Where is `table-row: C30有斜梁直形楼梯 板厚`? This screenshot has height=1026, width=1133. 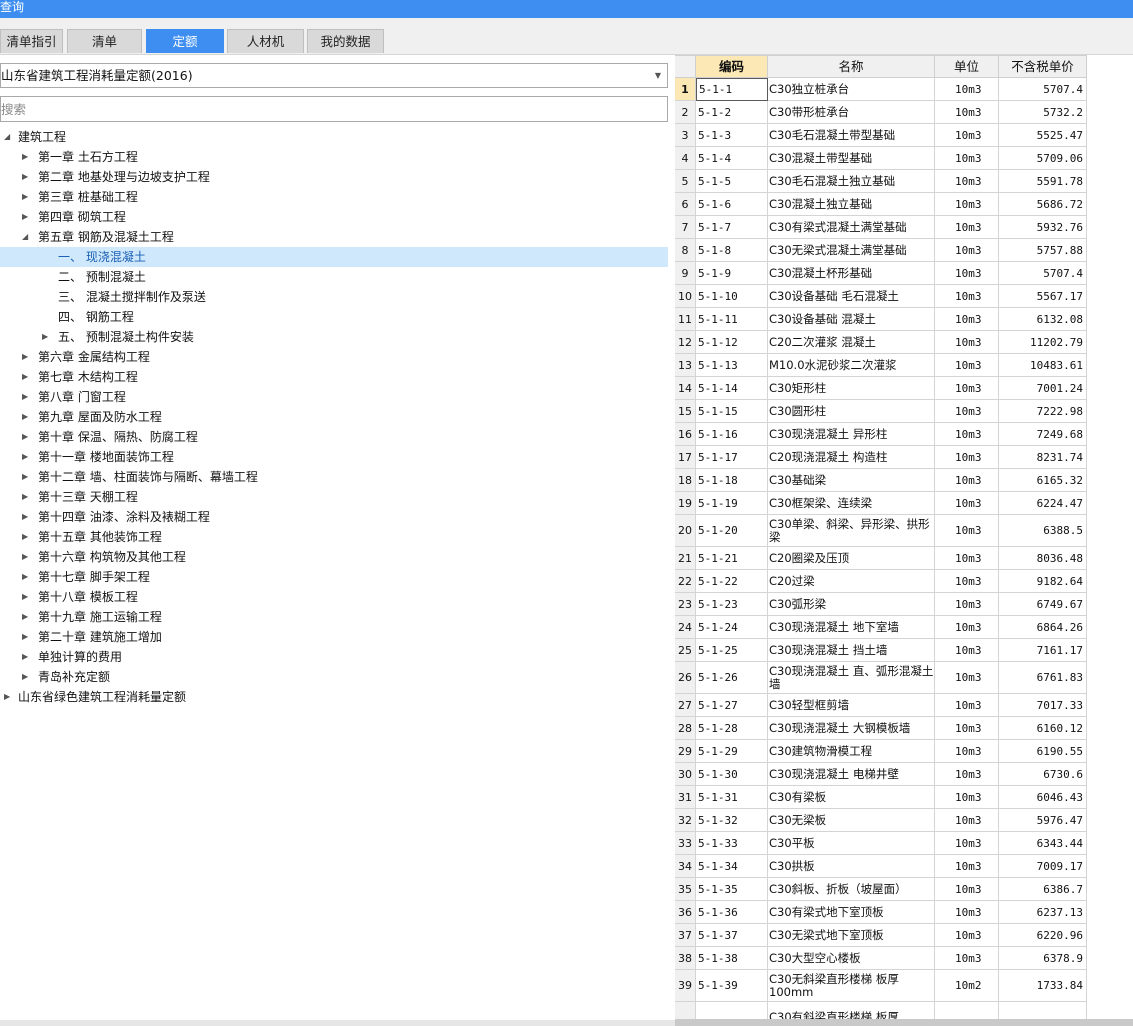
table-row: C30有斜梁直形楼梯 板厚 is located at coordinates (904, 1011).